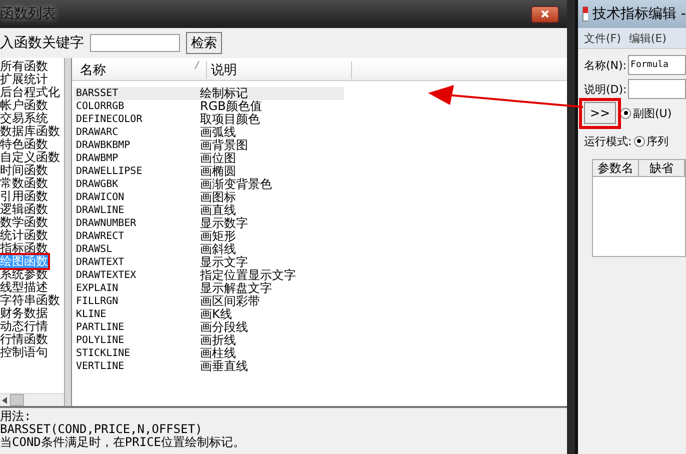 The width and height of the screenshot is (686, 454). I want to click on category-item: 交易系统, so click(32, 118).